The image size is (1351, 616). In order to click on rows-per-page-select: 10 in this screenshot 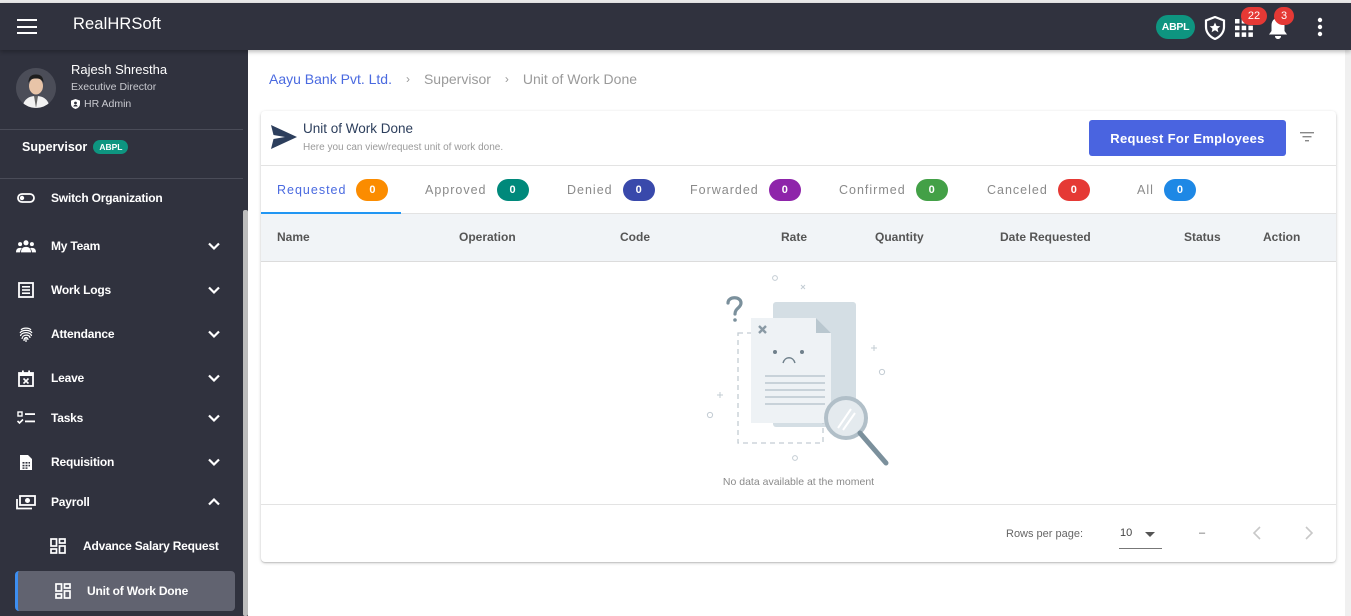, I will do `click(1140, 535)`.